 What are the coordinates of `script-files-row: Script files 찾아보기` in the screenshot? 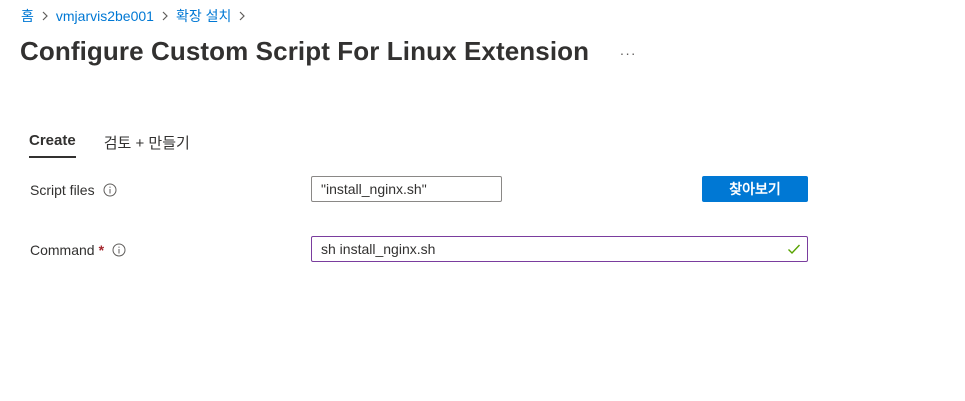 It's located at (424, 190).